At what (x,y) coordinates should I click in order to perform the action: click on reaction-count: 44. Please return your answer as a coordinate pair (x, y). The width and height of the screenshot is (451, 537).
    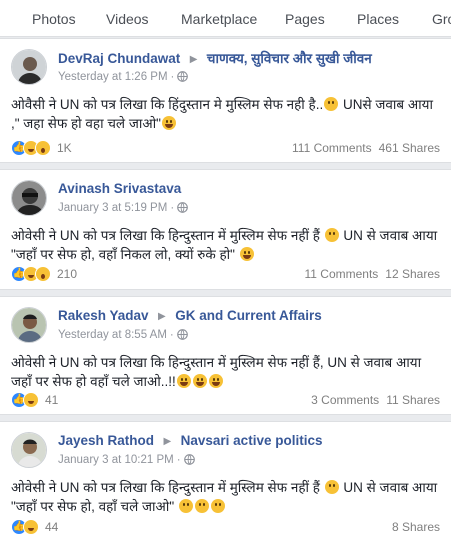
    Looking at the image, I should click on (51, 527).